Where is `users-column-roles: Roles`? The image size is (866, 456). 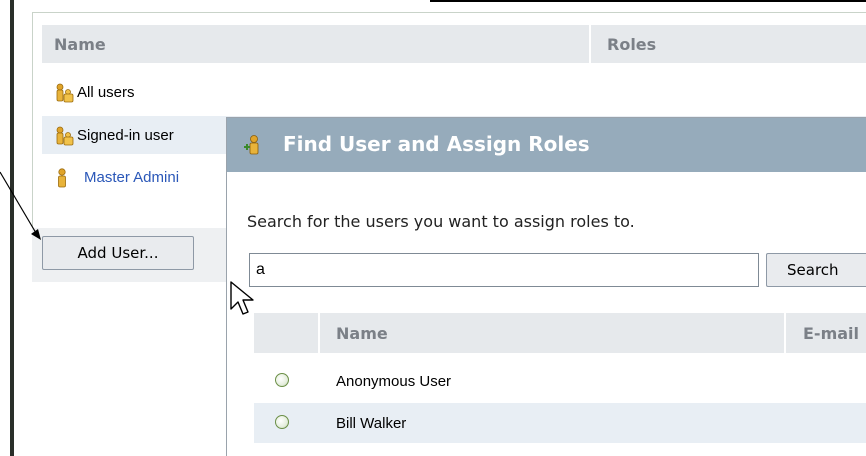 users-column-roles: Roles is located at coordinates (632, 44).